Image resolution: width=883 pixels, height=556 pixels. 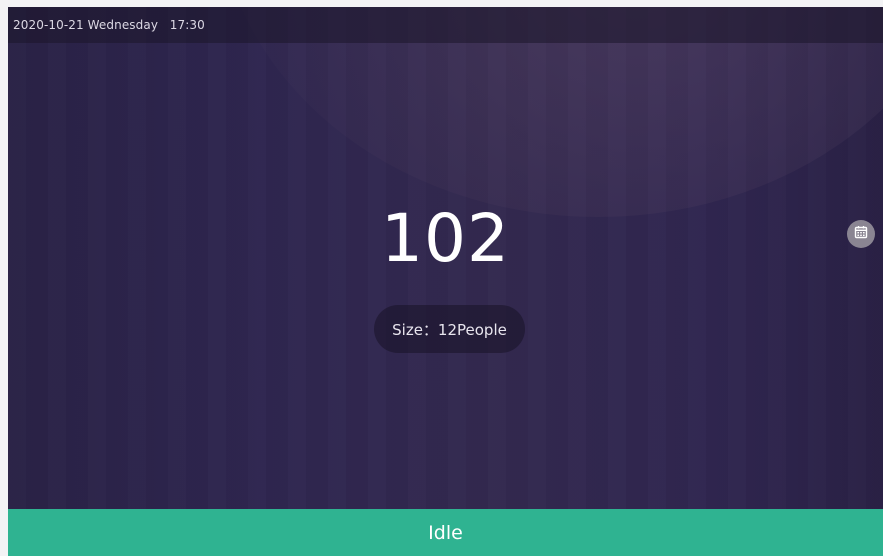 What do you see at coordinates (445, 238) in the screenshot?
I see `room-number: 102` at bounding box center [445, 238].